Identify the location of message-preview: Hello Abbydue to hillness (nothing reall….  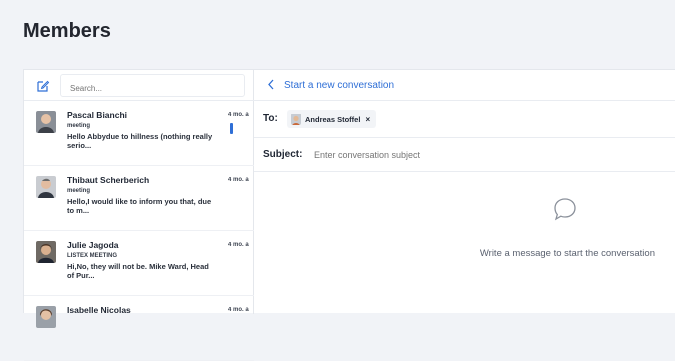
(140, 141).